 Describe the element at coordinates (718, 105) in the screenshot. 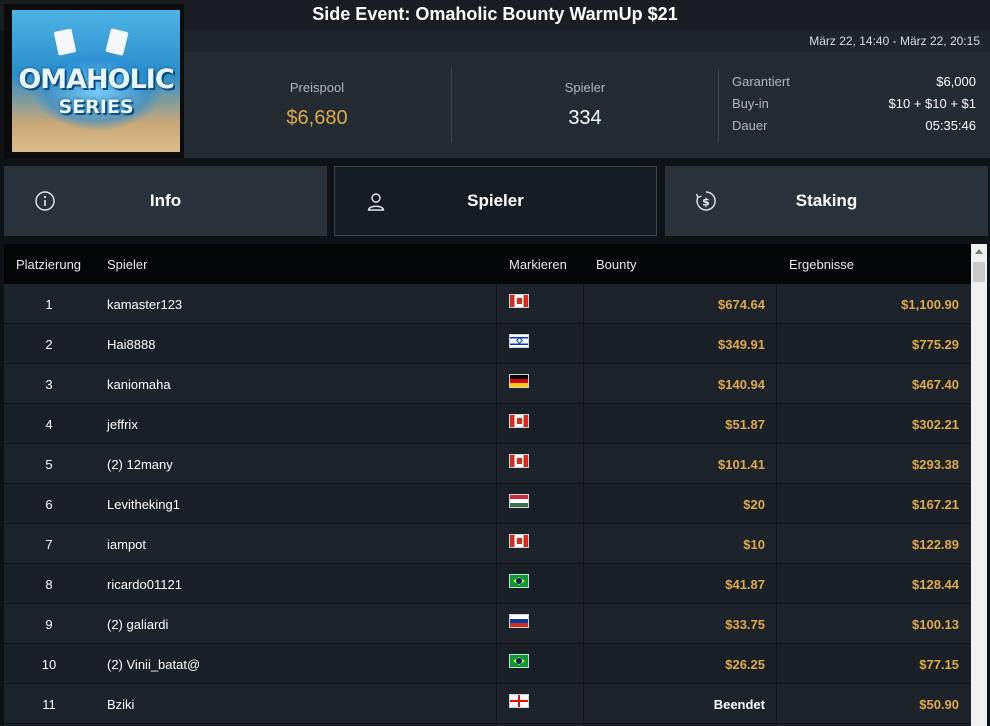

I see `stats-divider` at that location.